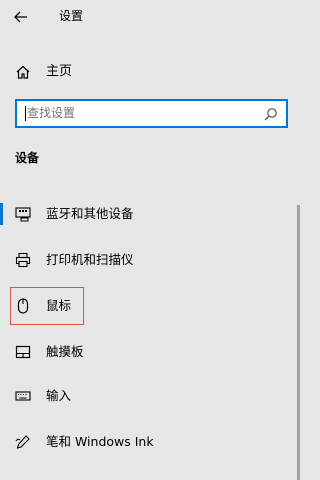 This screenshot has height=480, width=320. What do you see at coordinates (23, 214) in the screenshot?
I see `bluetooth-devices-icon` at bounding box center [23, 214].